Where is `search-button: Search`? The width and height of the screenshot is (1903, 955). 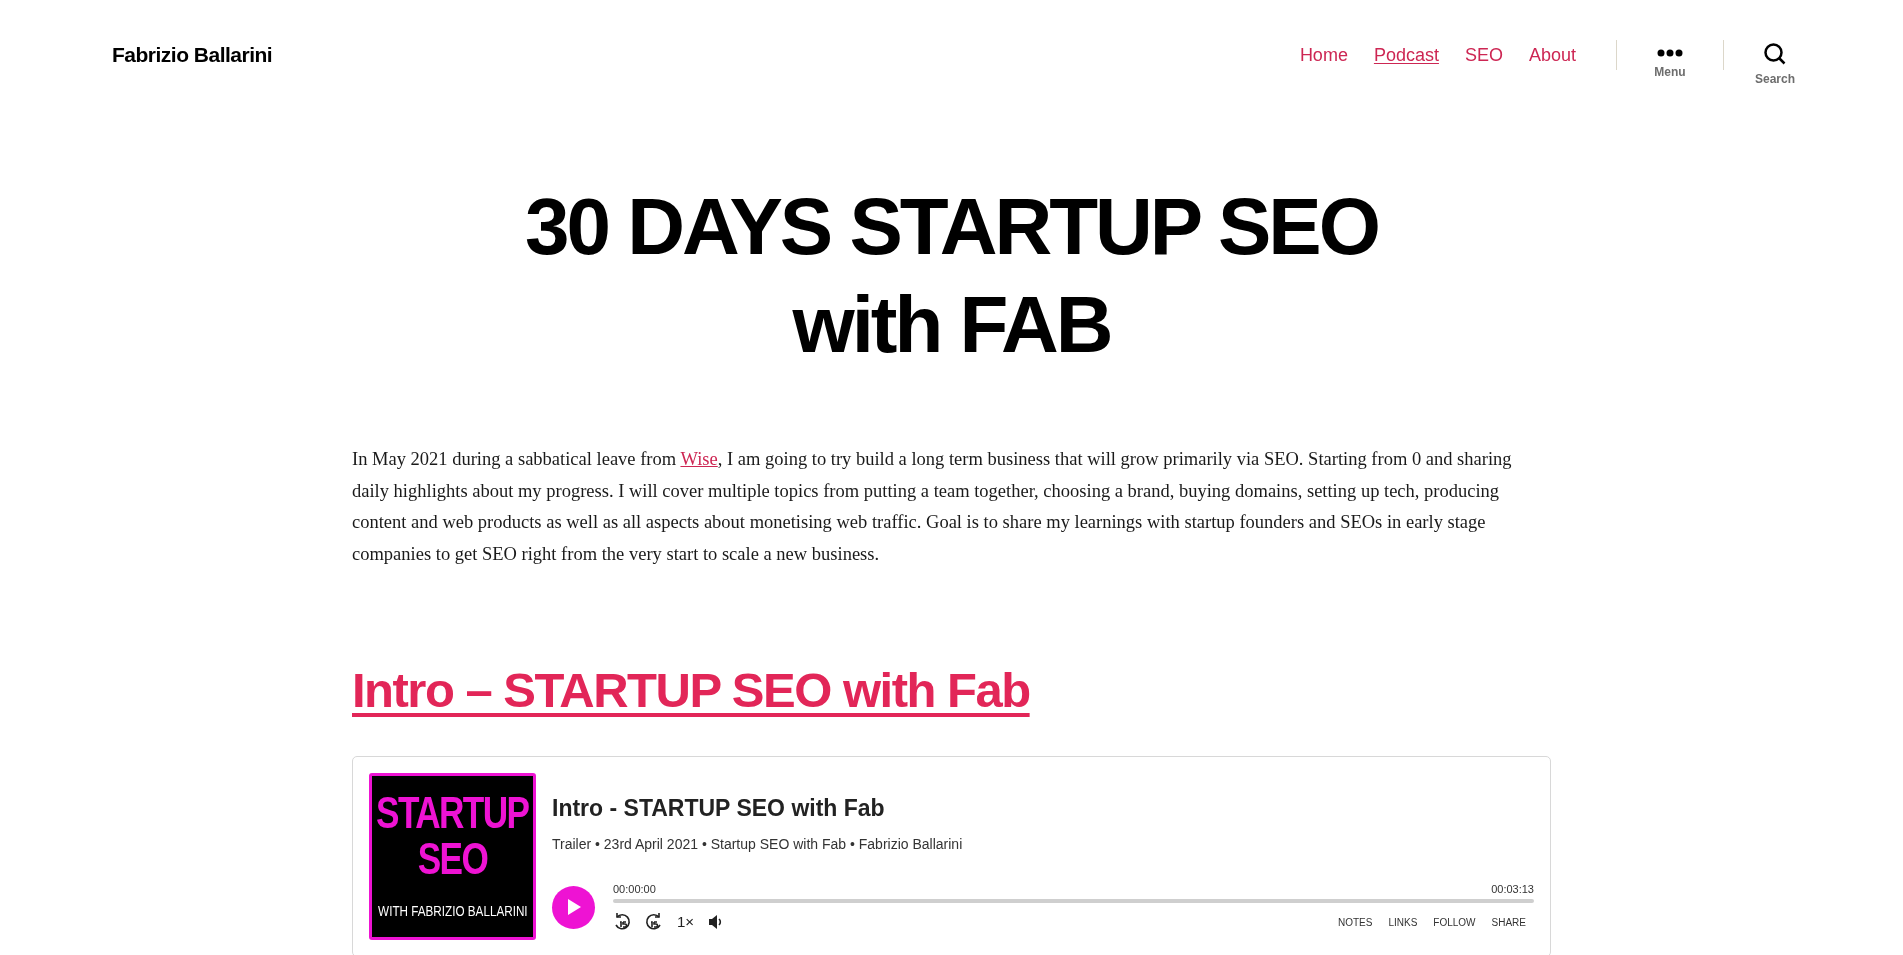
search-button: Search is located at coordinates (1775, 65).